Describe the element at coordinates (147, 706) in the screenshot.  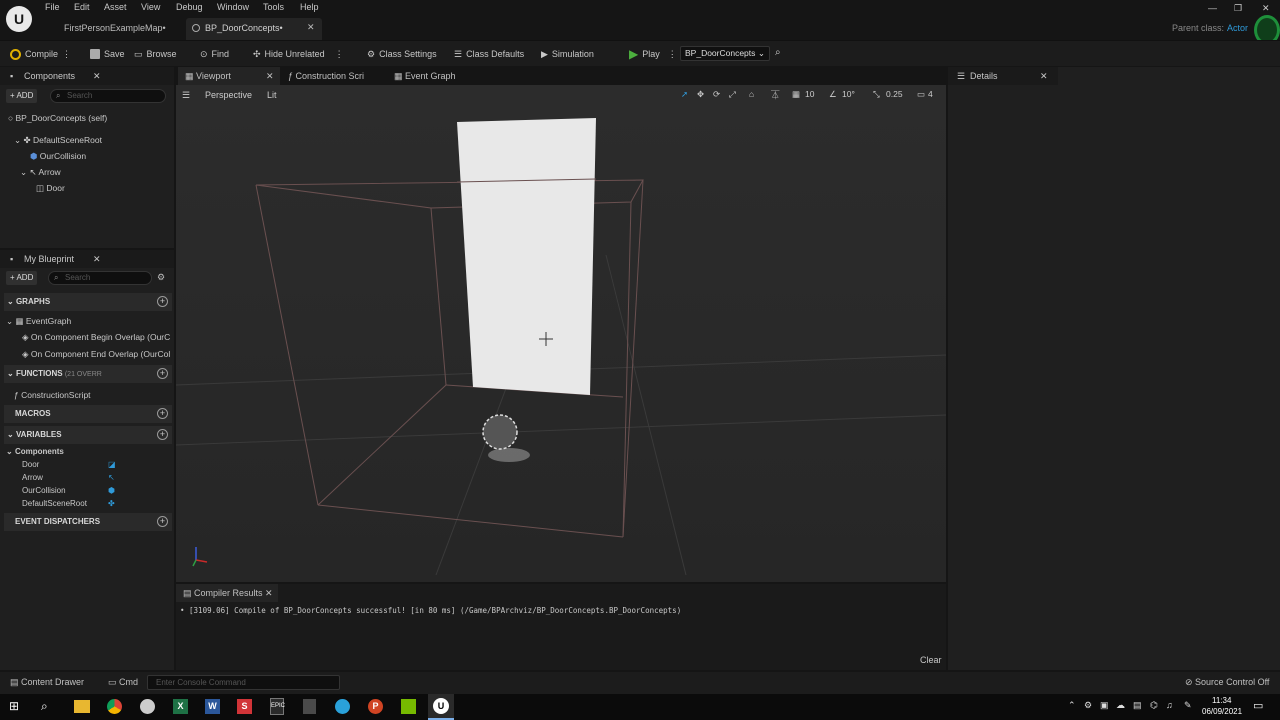
I see `app-icon` at that location.